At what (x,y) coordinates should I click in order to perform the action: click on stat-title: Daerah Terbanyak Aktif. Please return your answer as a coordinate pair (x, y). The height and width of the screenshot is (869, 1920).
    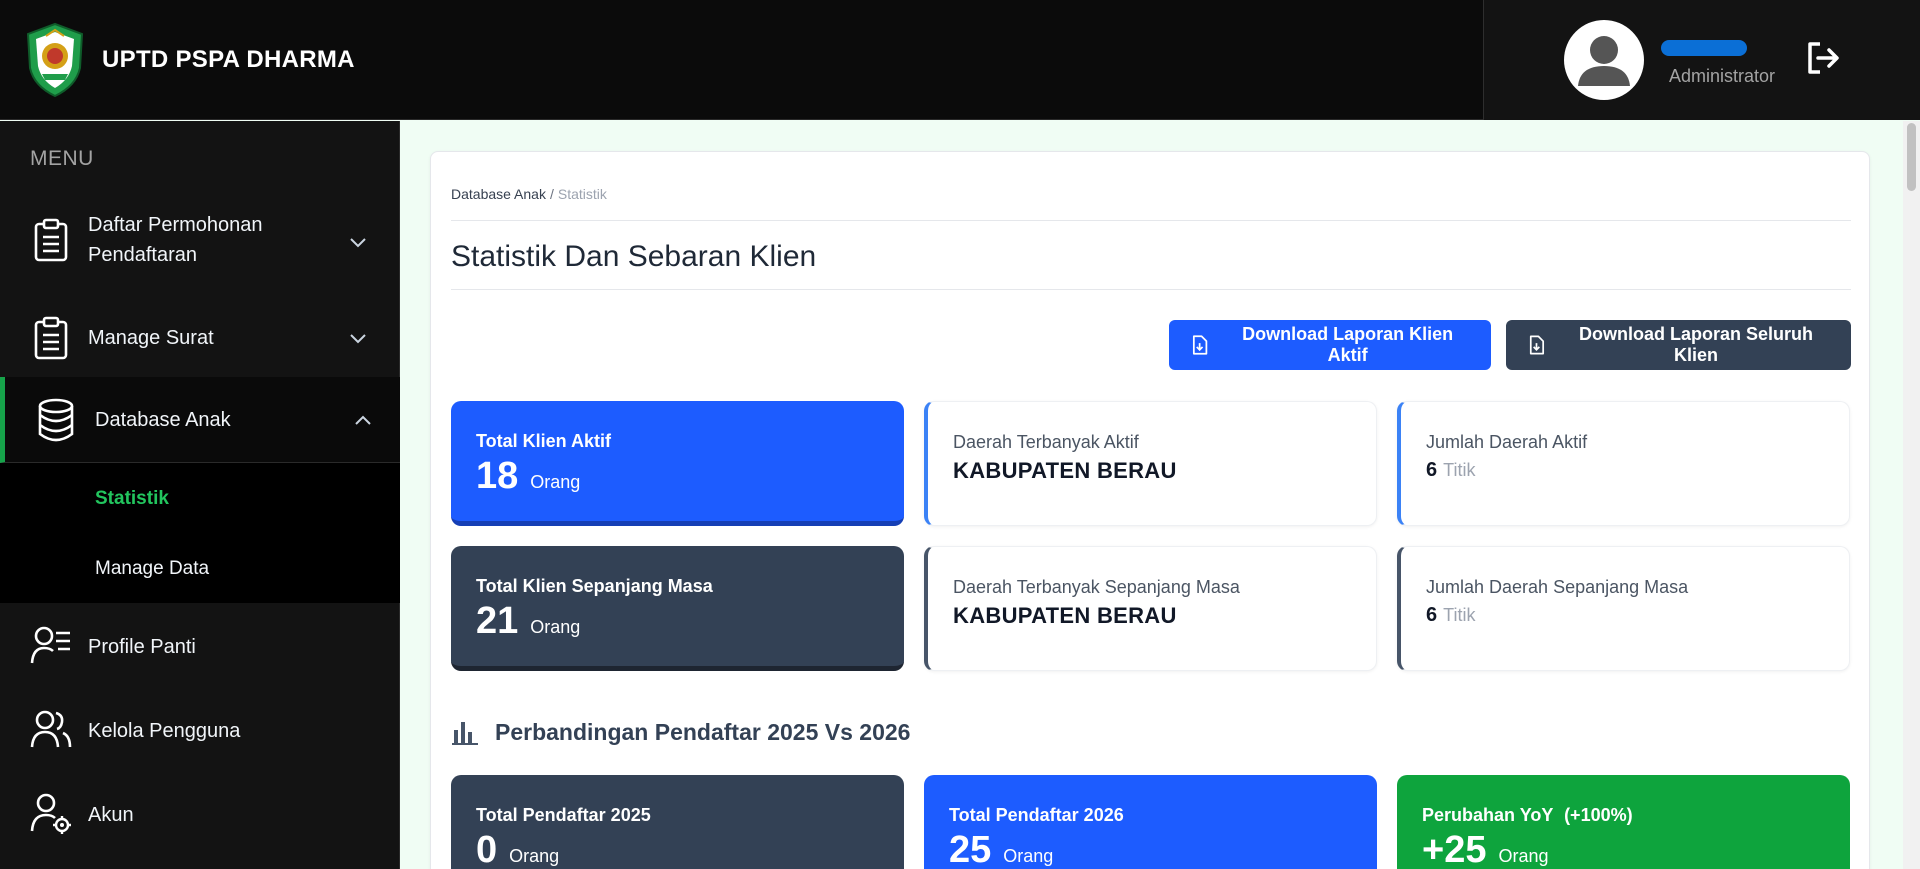
    Looking at the image, I should click on (1046, 442).